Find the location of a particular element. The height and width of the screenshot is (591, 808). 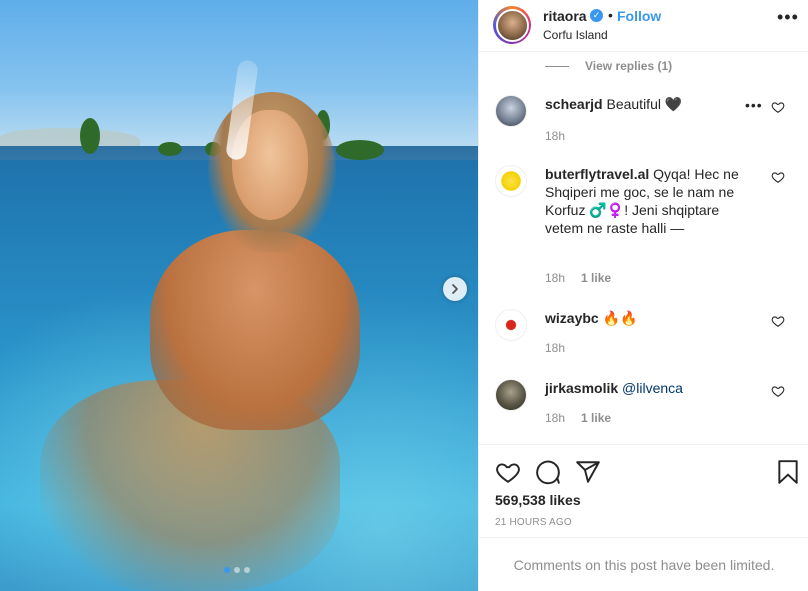

comment-mention: @lilvenca is located at coordinates (652, 388).